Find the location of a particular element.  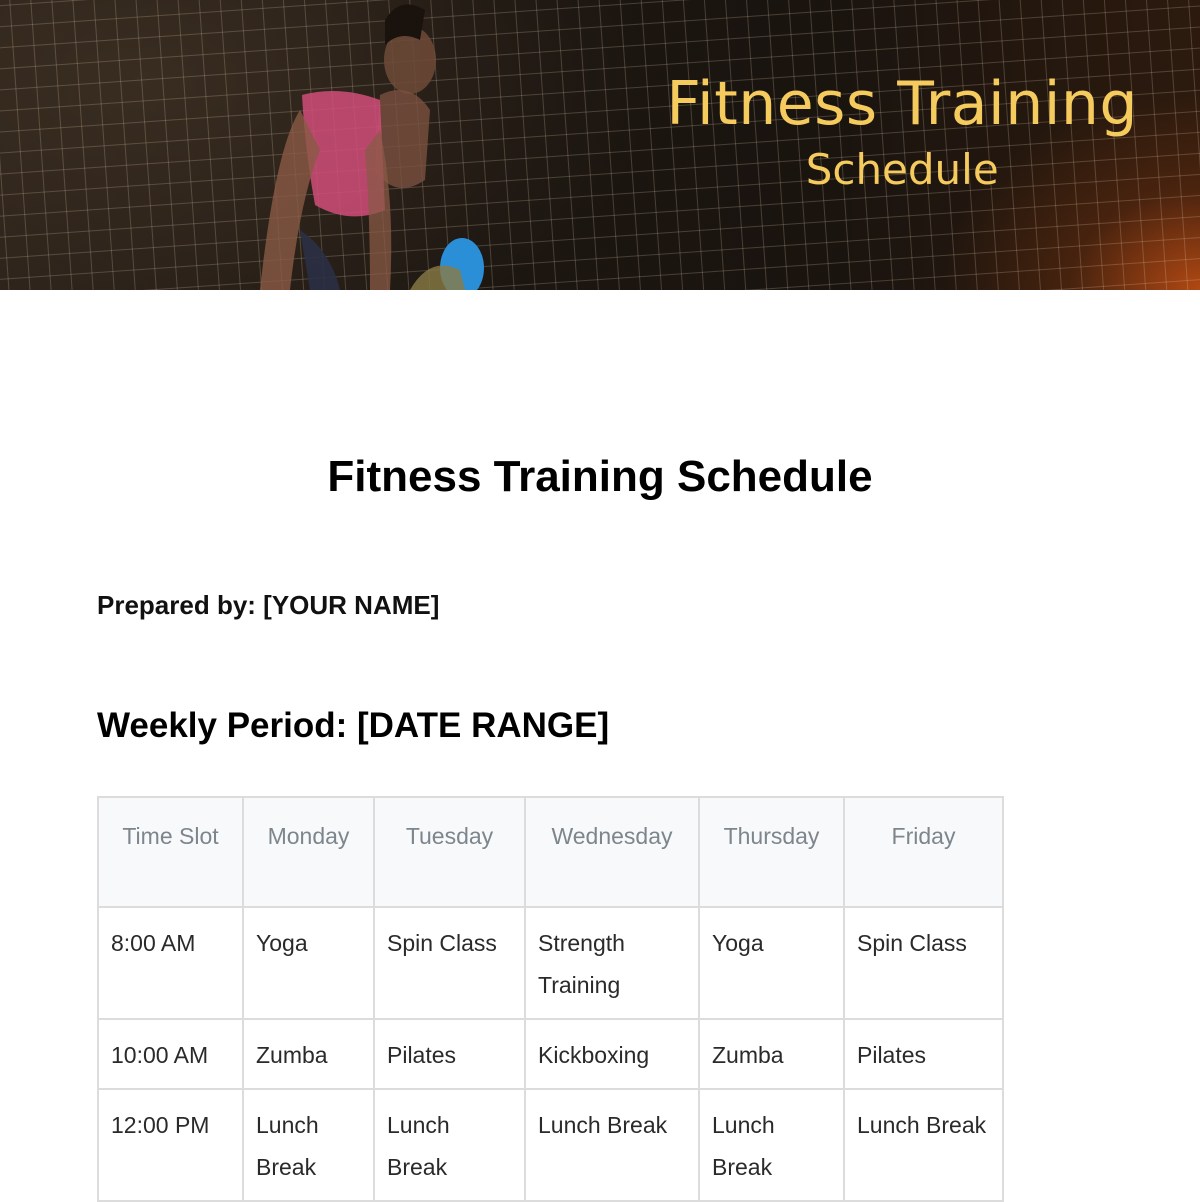

header-friday: Friday is located at coordinates (923, 852).